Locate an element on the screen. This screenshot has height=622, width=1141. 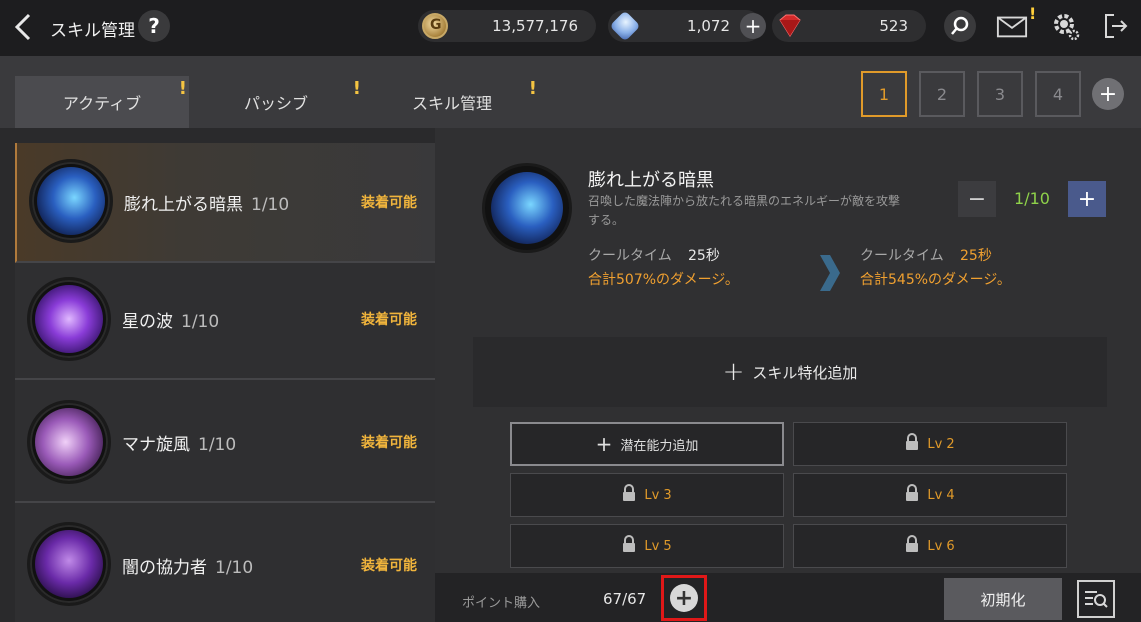
back-arrow-icon is located at coordinates (23, 27).